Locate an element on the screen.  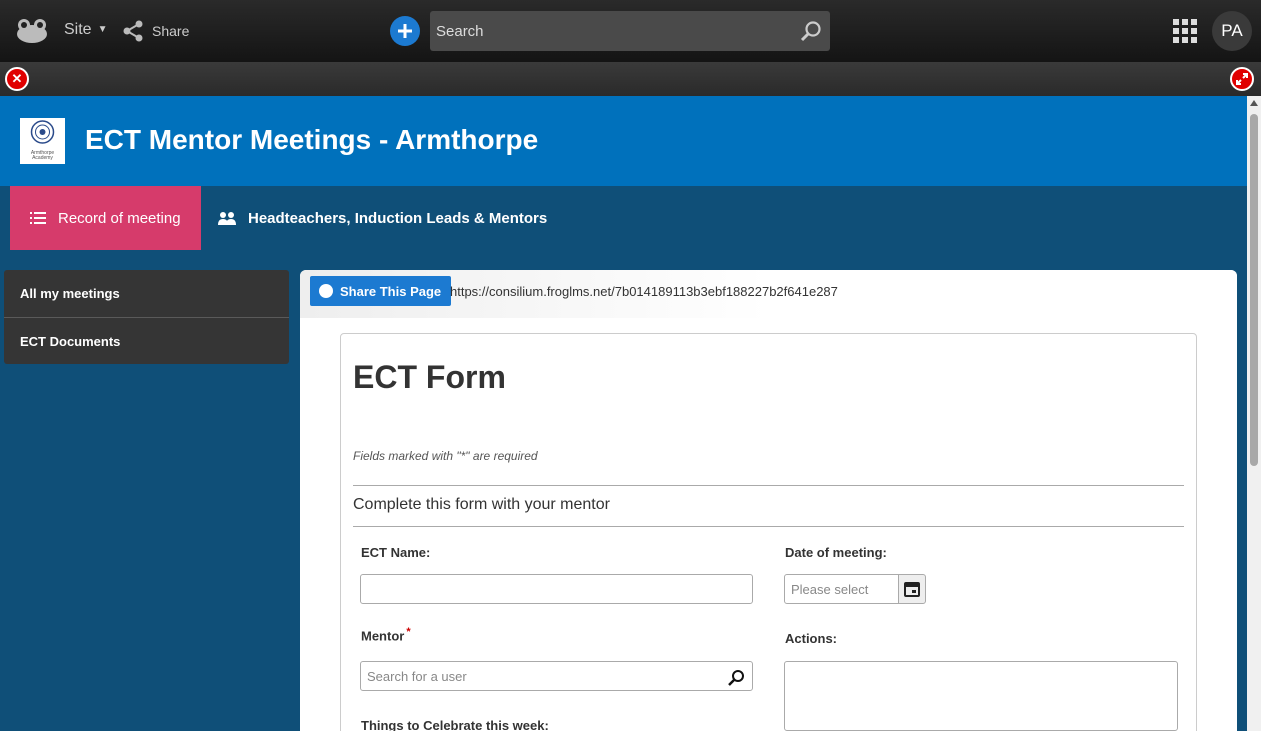
scrollbar is located at coordinates (1254, 413).